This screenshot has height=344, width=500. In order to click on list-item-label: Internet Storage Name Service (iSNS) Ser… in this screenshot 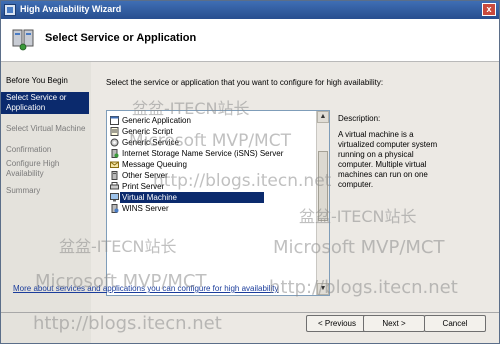, I will do `click(203, 153)`.